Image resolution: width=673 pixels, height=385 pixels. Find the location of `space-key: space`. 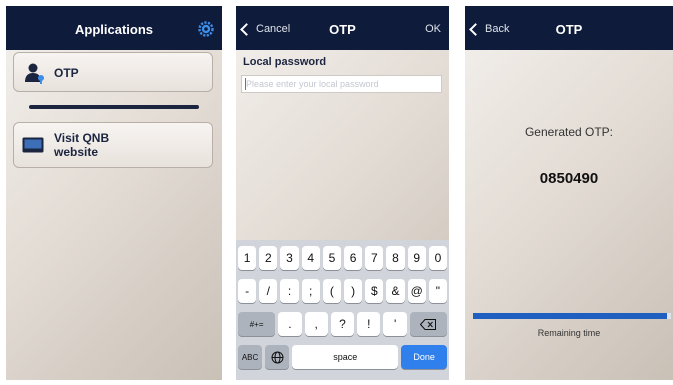

space-key: space is located at coordinates (345, 357).